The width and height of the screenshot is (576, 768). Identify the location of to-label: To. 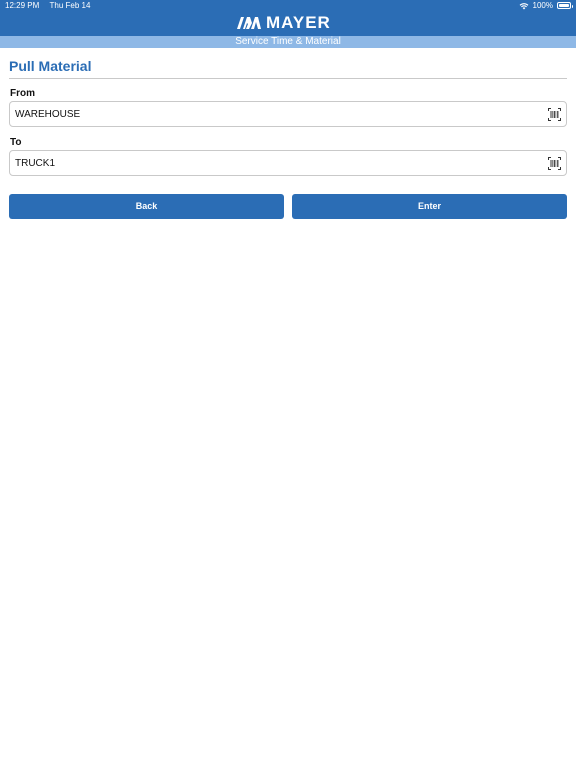
(16, 142).